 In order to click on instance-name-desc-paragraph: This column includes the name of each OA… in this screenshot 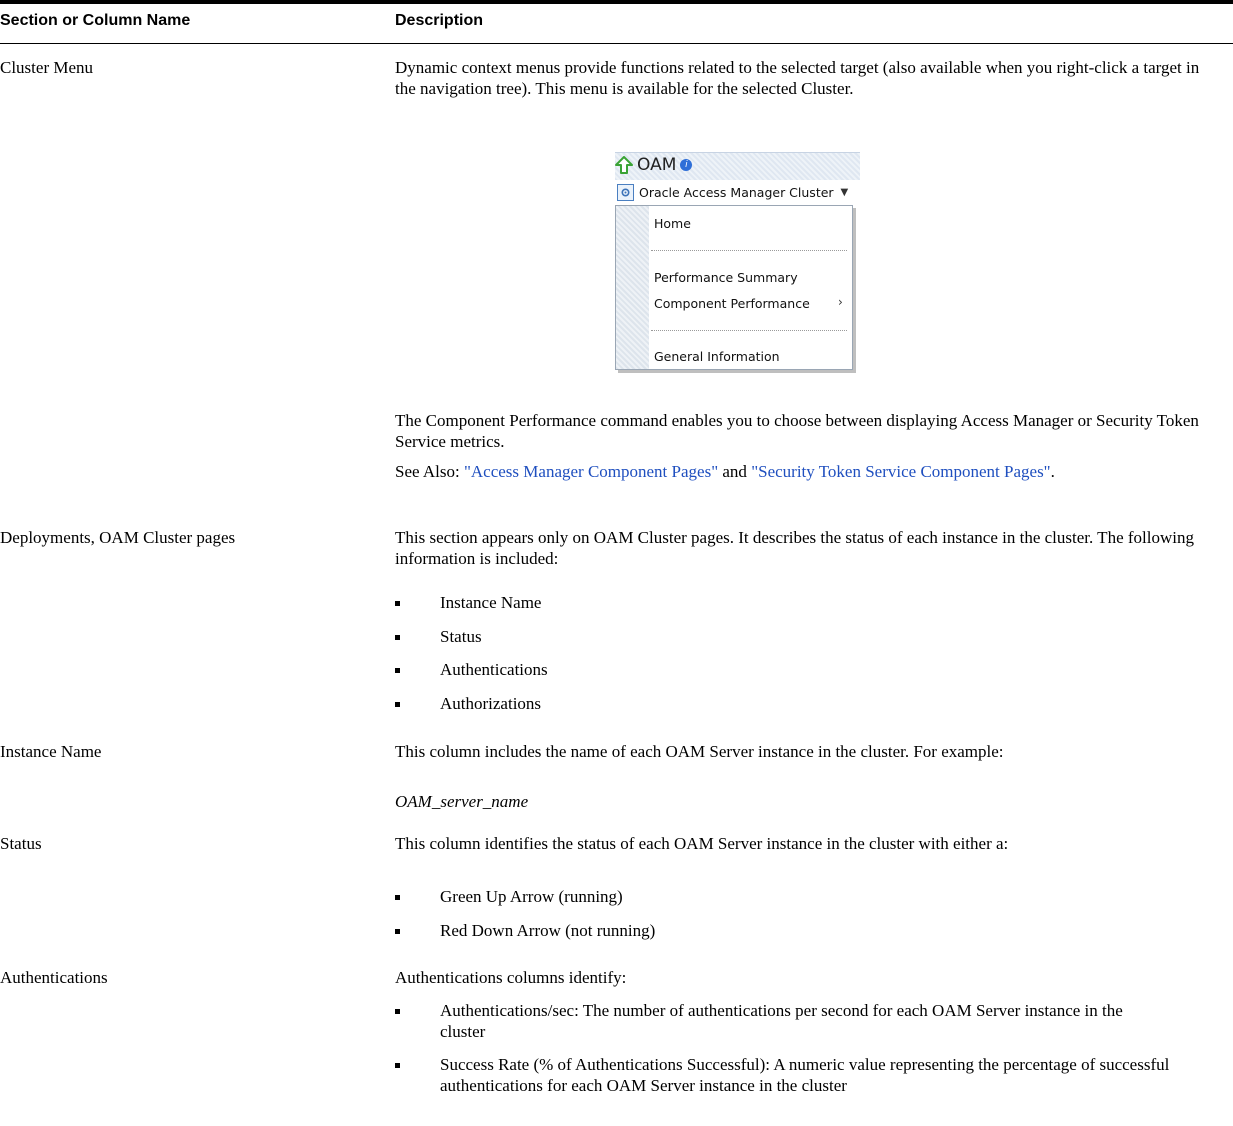, I will do `click(699, 751)`.